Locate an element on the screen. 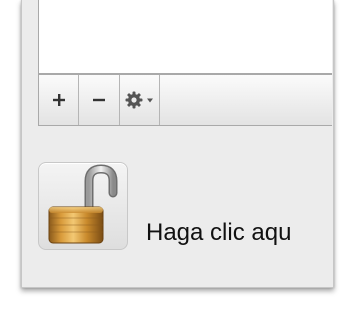  remove-button is located at coordinates (99, 100).